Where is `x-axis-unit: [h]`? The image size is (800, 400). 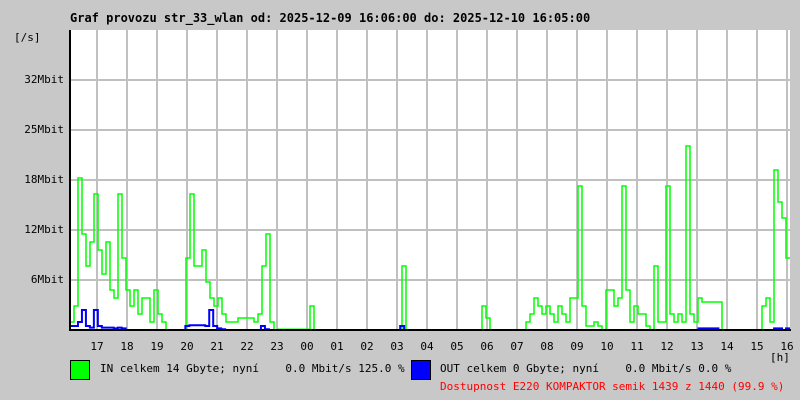 x-axis-unit: [h] is located at coordinates (780, 357).